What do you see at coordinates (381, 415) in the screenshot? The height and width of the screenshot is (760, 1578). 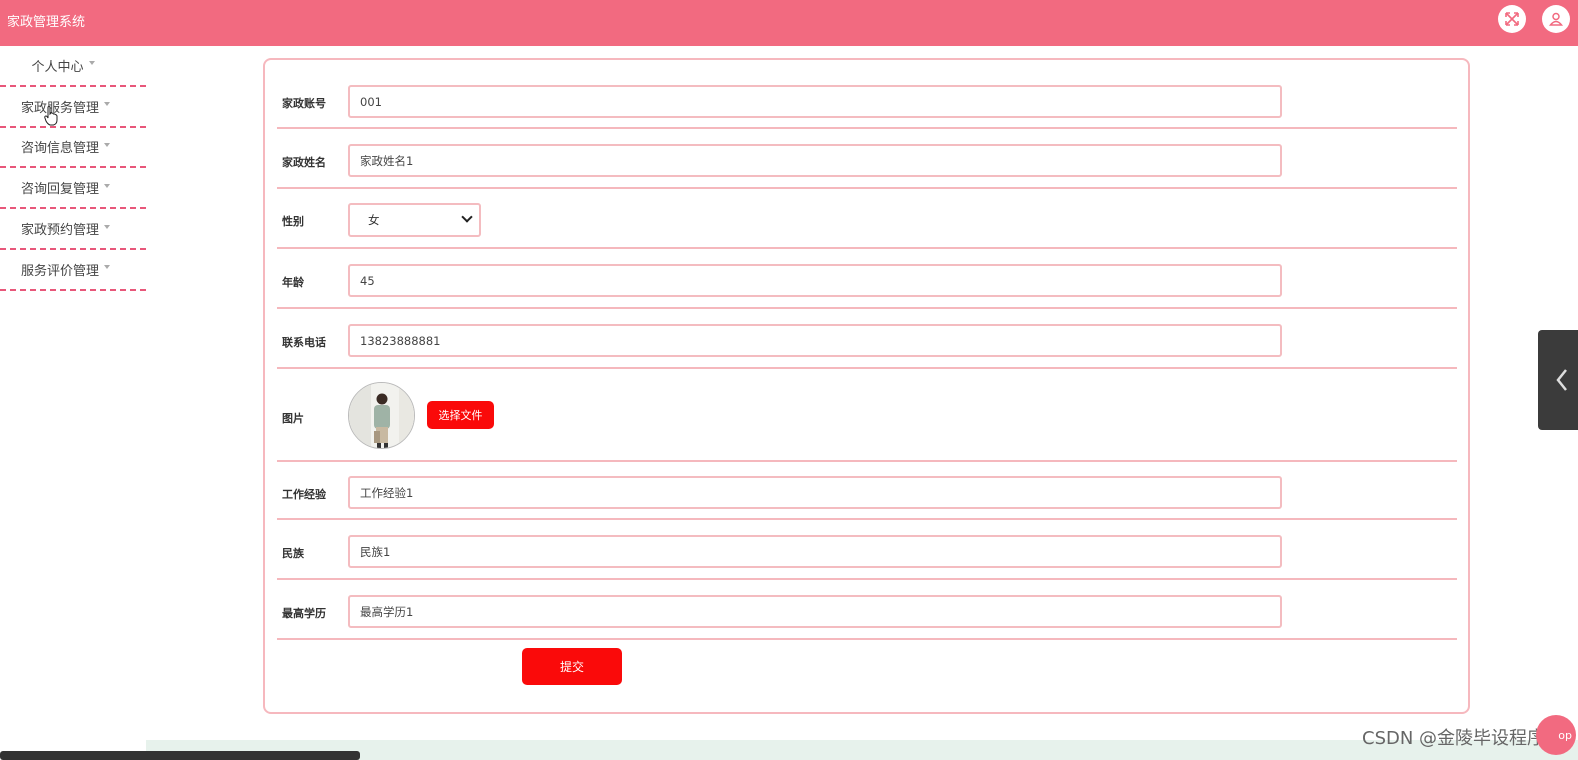 I see `photo-preview` at bounding box center [381, 415].